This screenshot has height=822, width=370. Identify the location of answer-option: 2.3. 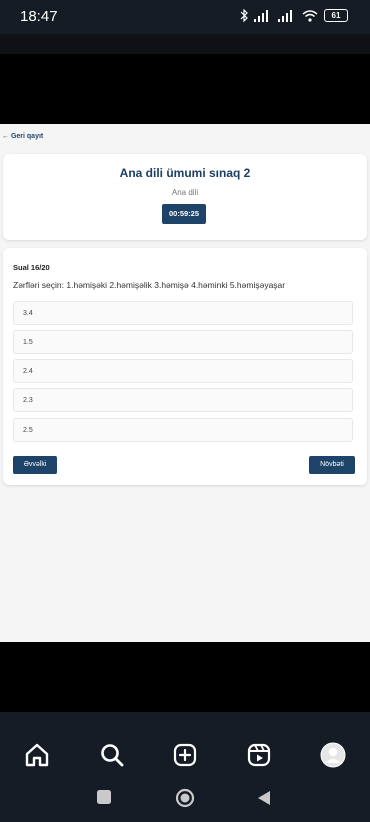
(183, 400).